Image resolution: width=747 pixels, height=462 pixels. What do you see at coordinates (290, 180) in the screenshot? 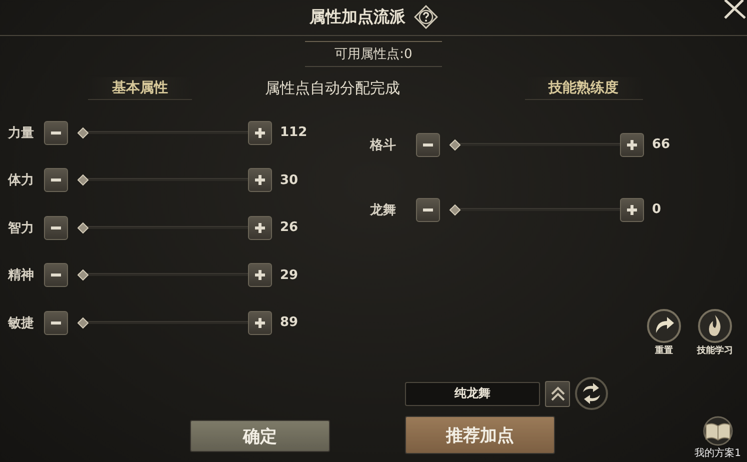
I see `stat-value: 30` at bounding box center [290, 180].